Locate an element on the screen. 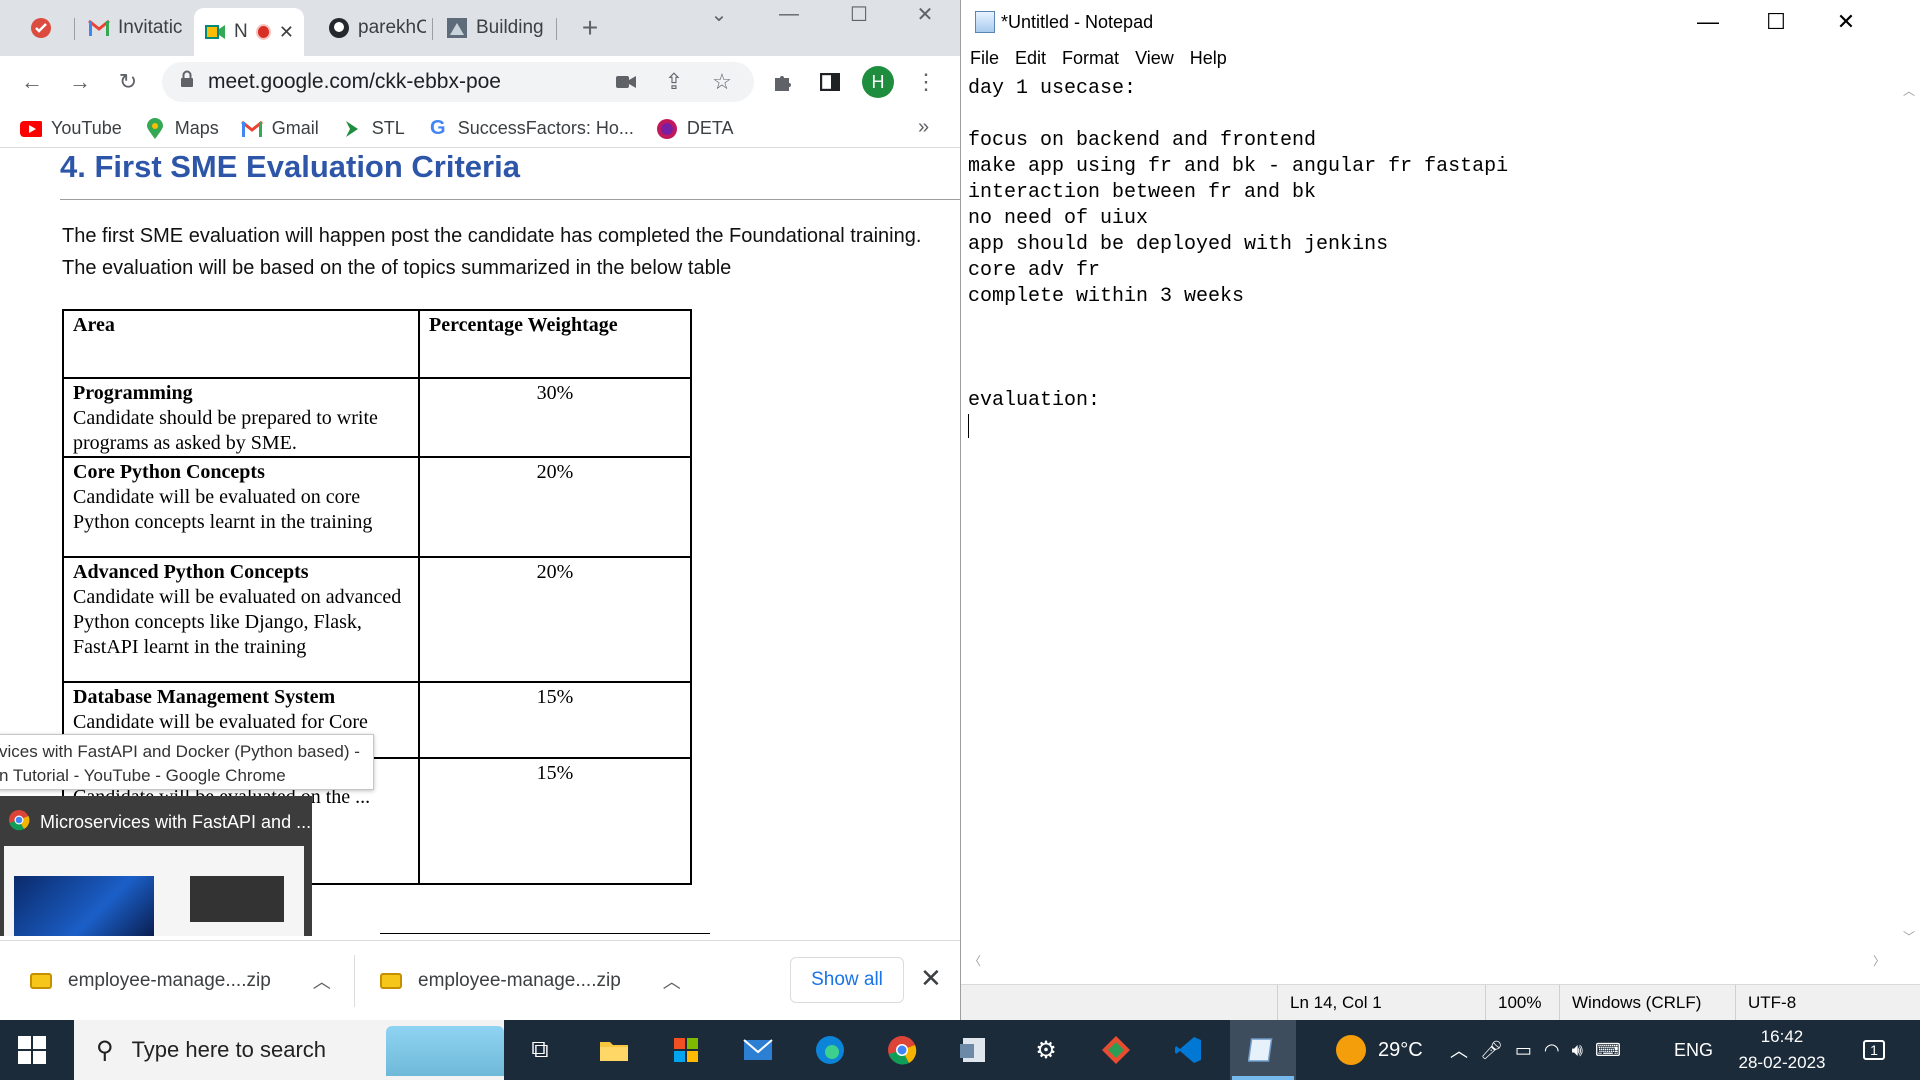  microsoft-store-icon is located at coordinates (686, 1050).